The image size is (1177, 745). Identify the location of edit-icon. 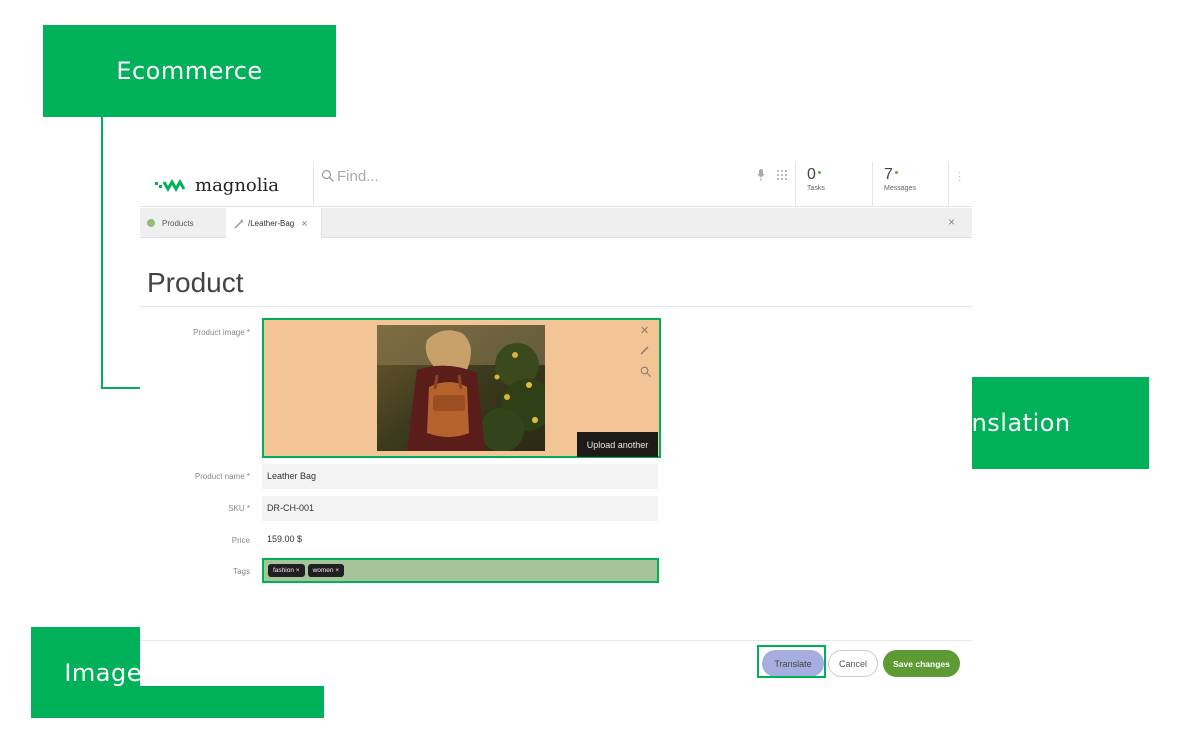
(645, 350).